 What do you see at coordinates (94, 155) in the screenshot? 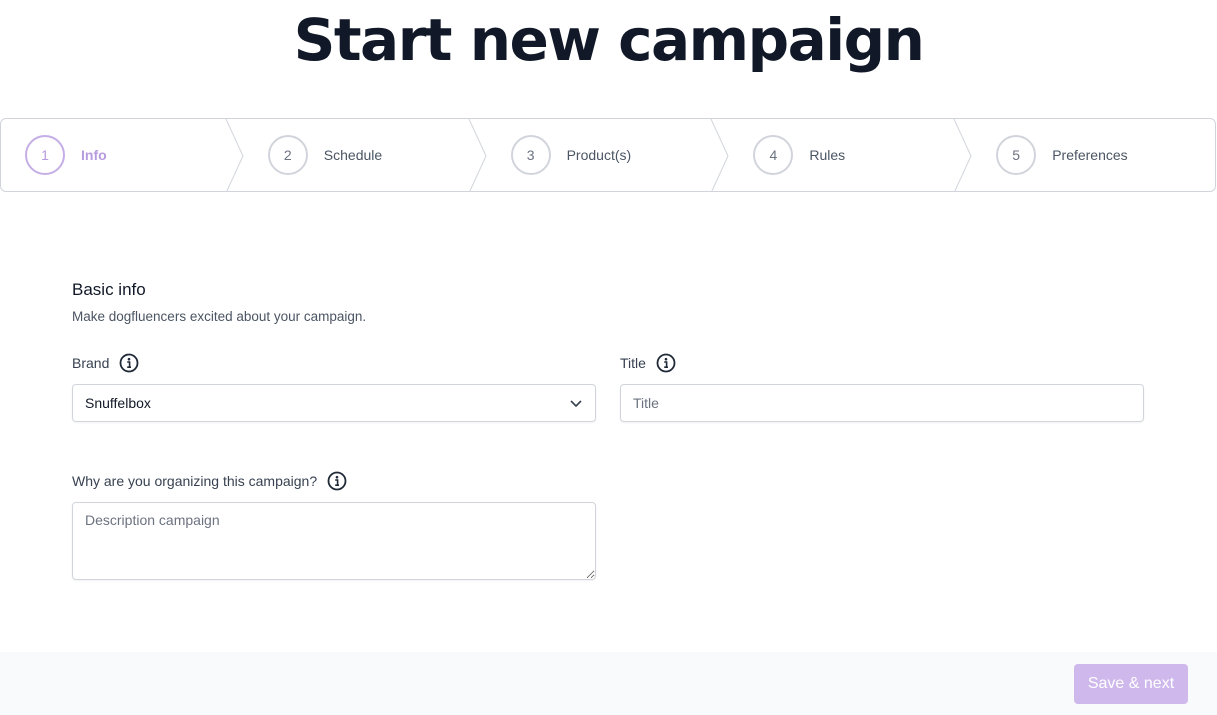
I see `step-label: Info` at bounding box center [94, 155].